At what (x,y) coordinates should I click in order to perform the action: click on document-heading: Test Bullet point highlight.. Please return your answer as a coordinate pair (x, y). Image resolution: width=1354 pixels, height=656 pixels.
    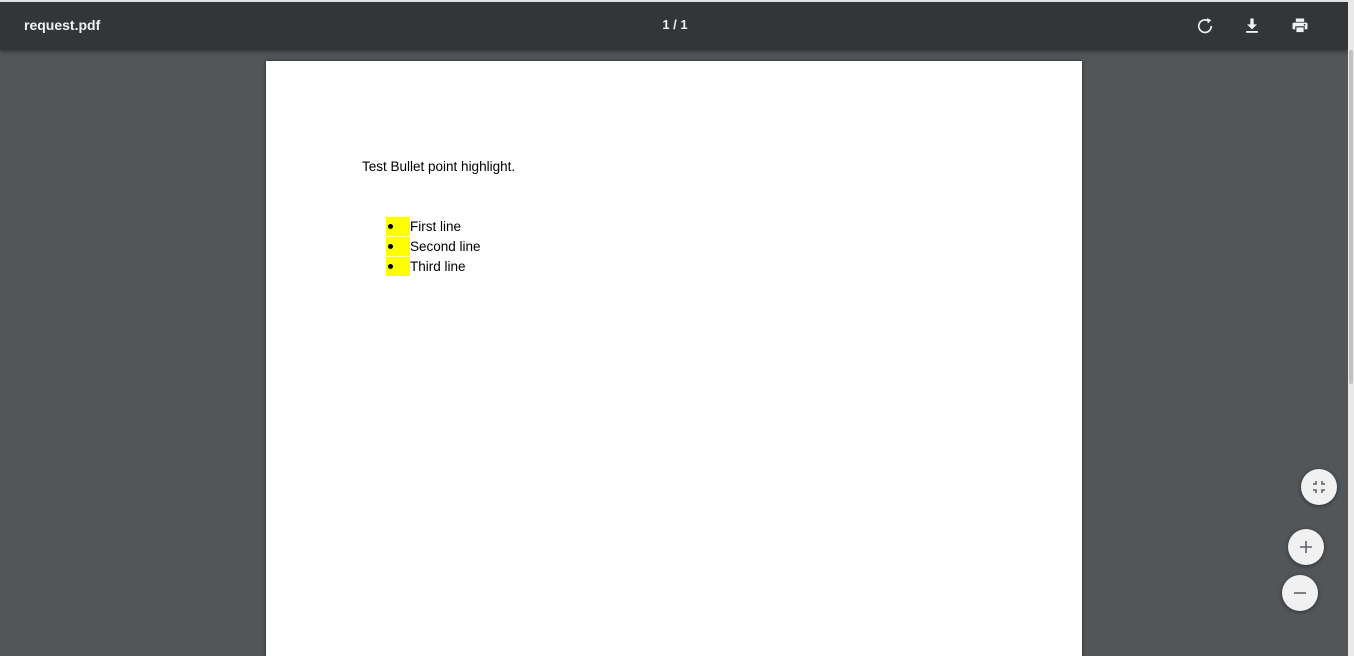
    Looking at the image, I should click on (439, 166).